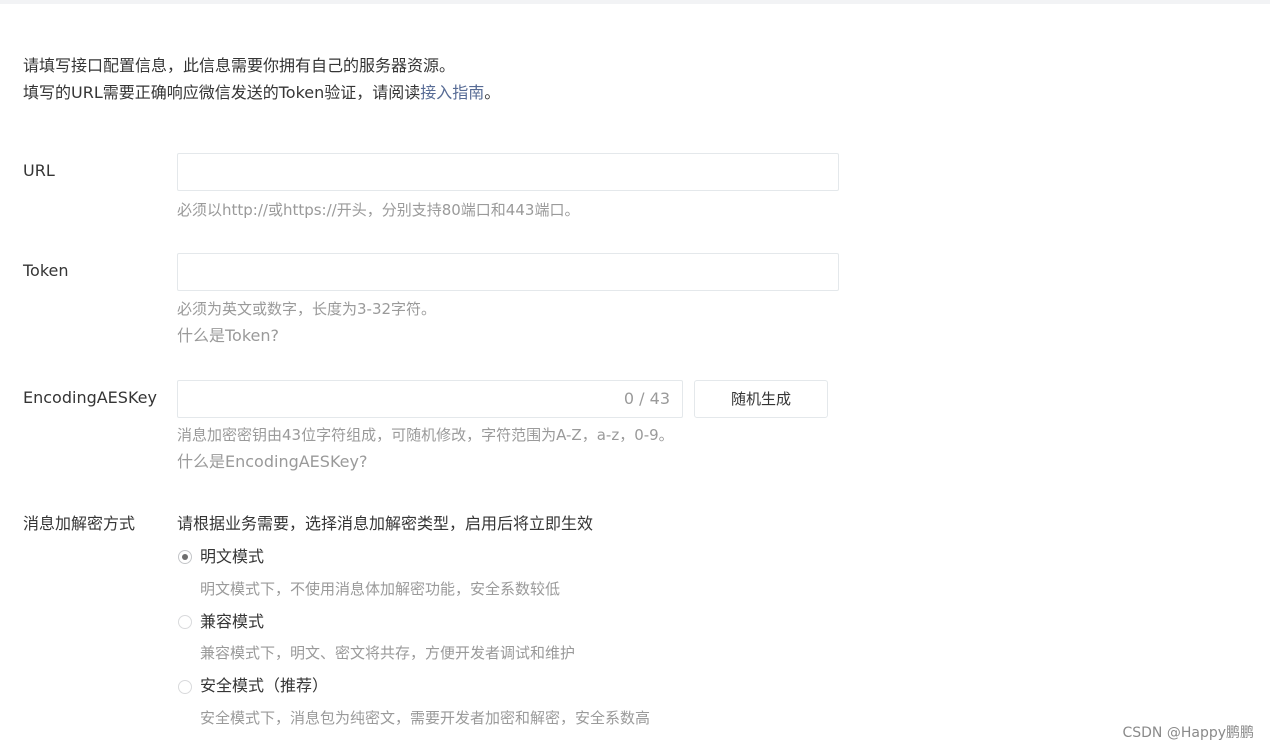  Describe the element at coordinates (90, 397) in the screenshot. I see `aeskey-label: EncodingAESKey` at that location.